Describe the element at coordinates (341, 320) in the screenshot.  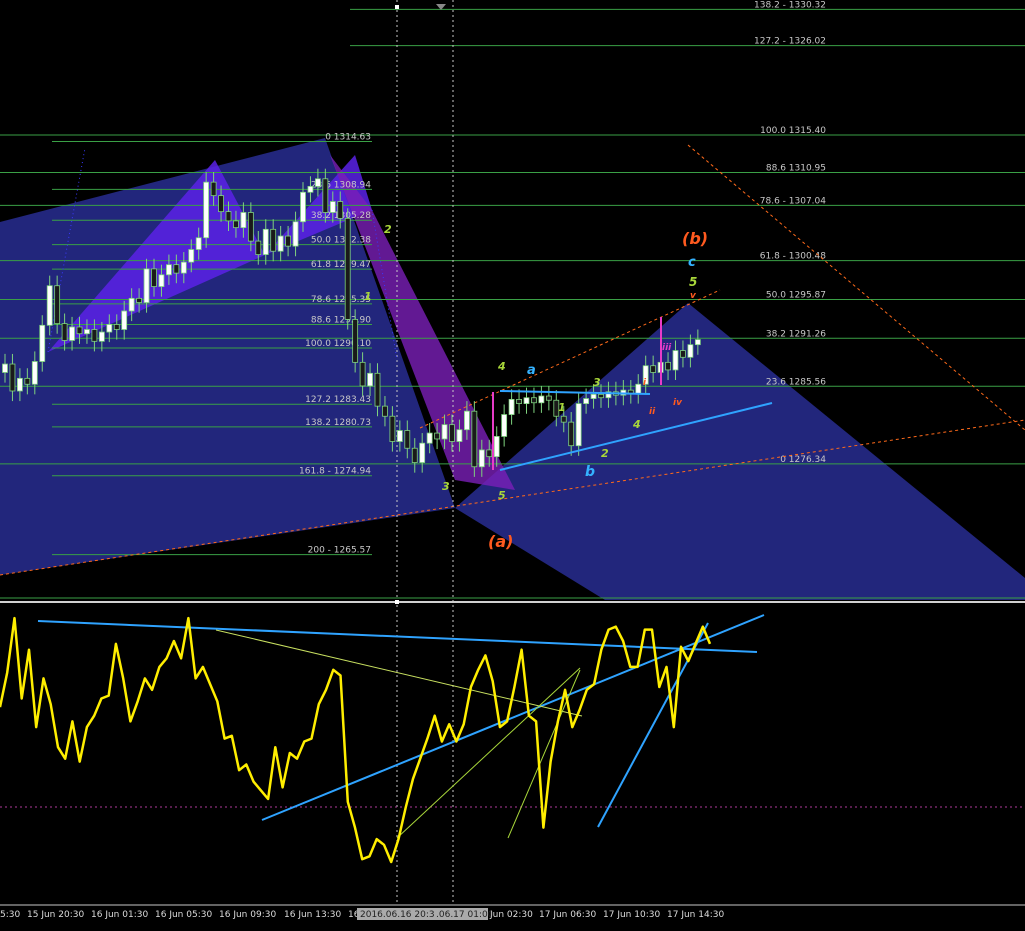
I see `fib-label: 88.6 1292.90` at that location.